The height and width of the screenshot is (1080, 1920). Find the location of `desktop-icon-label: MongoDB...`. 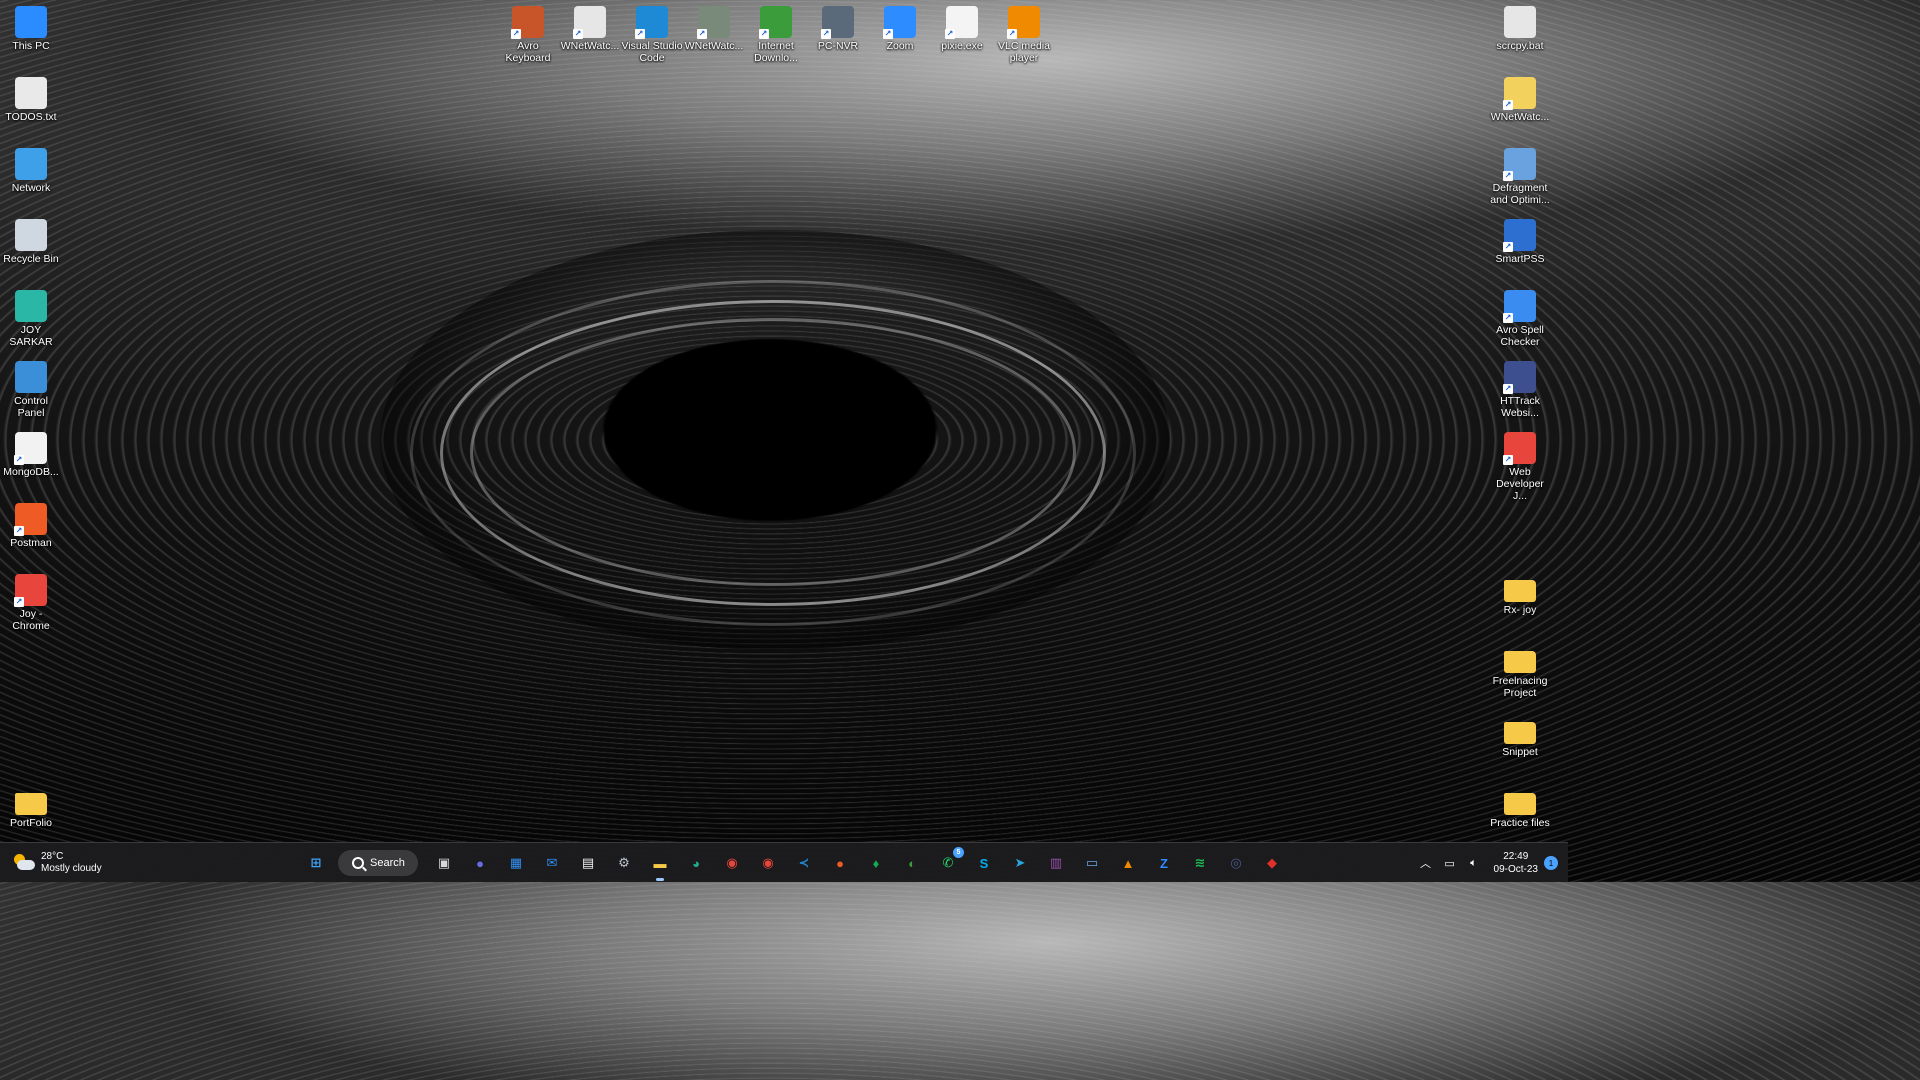

desktop-icon-label: MongoDB... is located at coordinates (31, 472).